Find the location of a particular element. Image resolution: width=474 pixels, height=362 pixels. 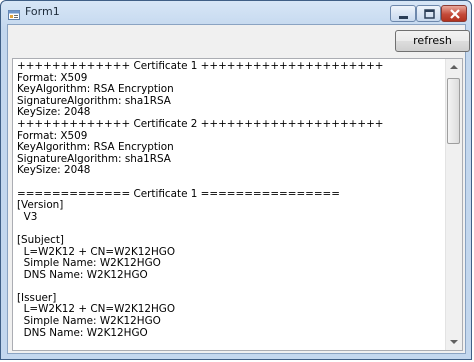

refresh-button: refresh is located at coordinates (432, 41).